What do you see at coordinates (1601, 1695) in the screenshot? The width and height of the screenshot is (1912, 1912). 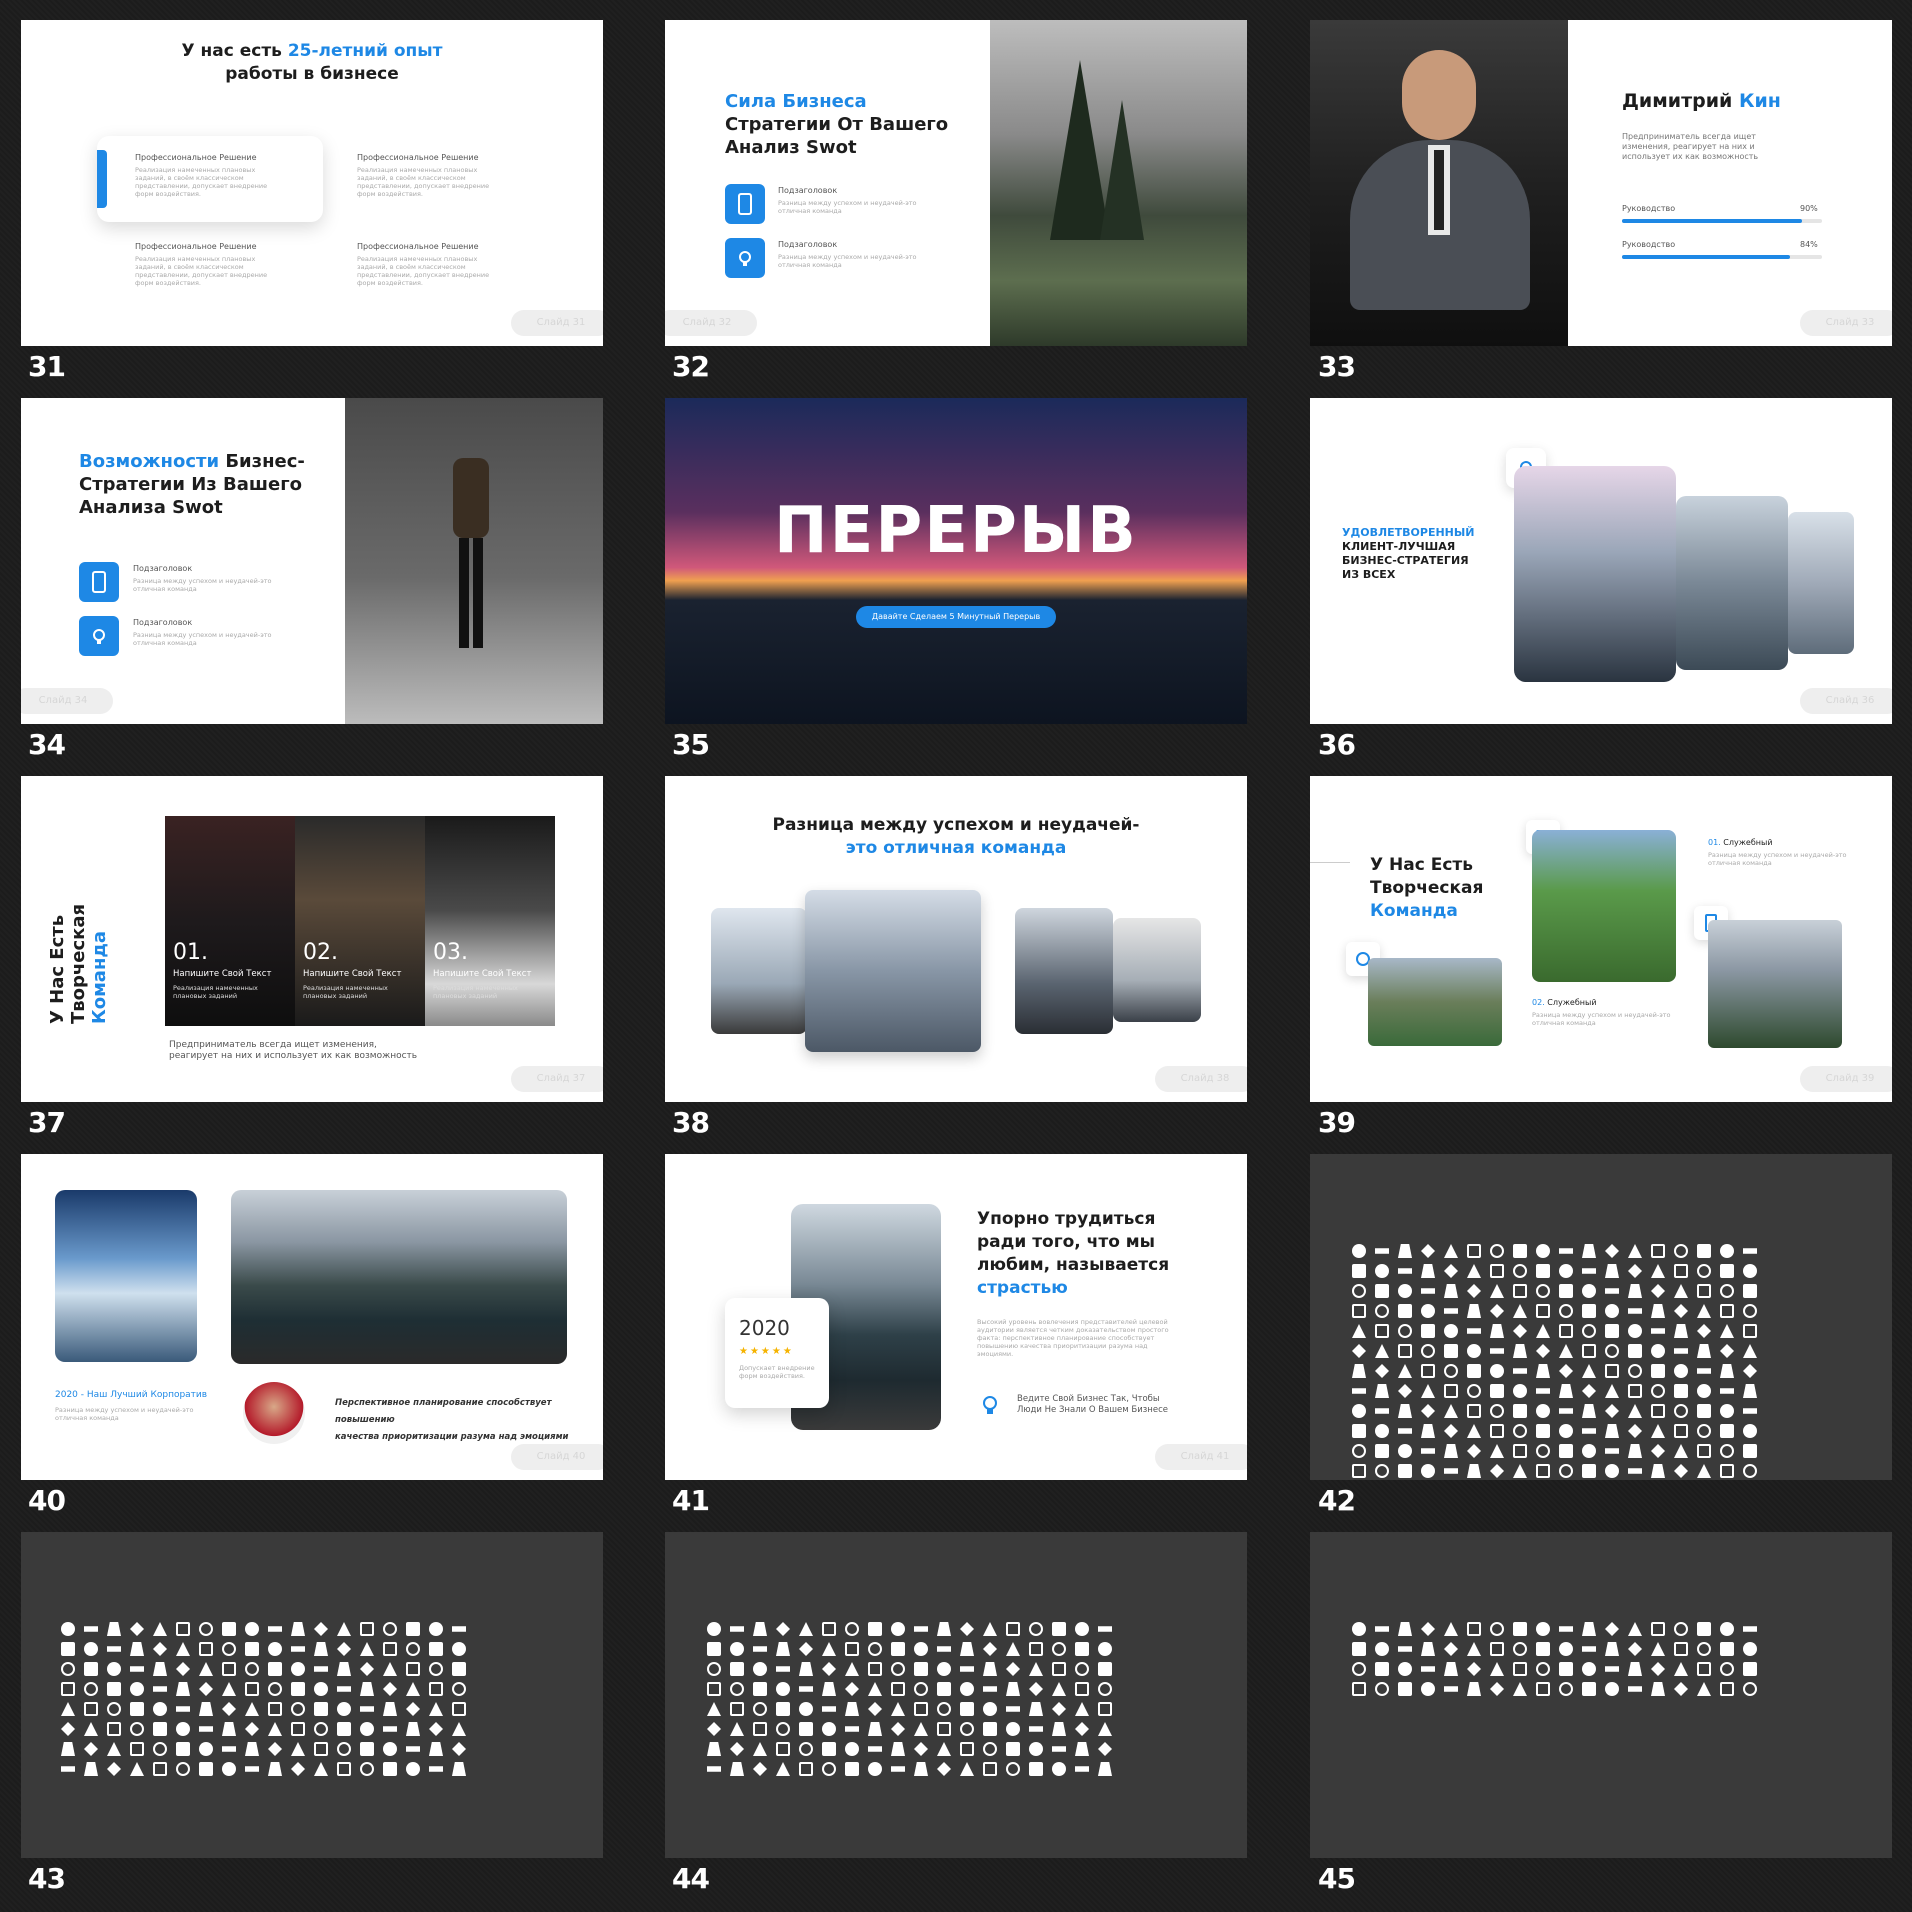 I see `slide-45-icons` at bounding box center [1601, 1695].